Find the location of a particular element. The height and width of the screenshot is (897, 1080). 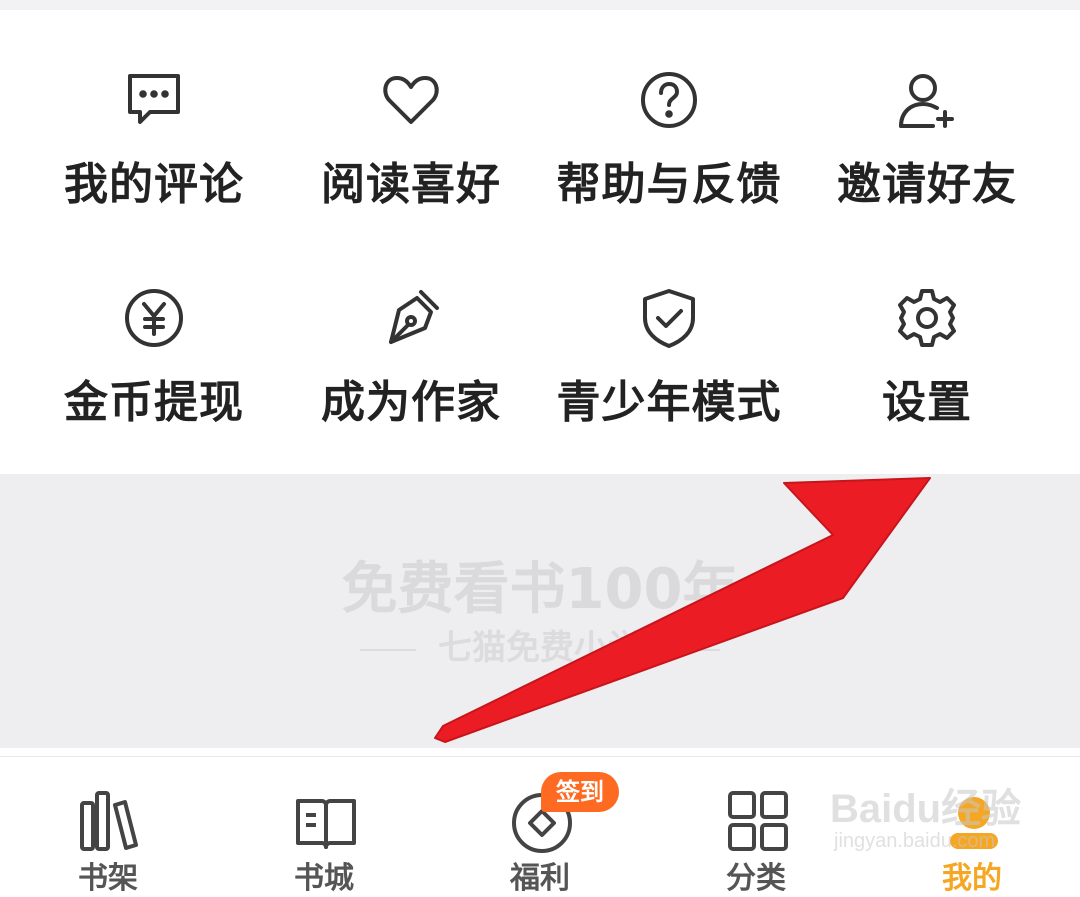

menu-item-my-comments: 我的评论 is located at coordinates (154, 170).